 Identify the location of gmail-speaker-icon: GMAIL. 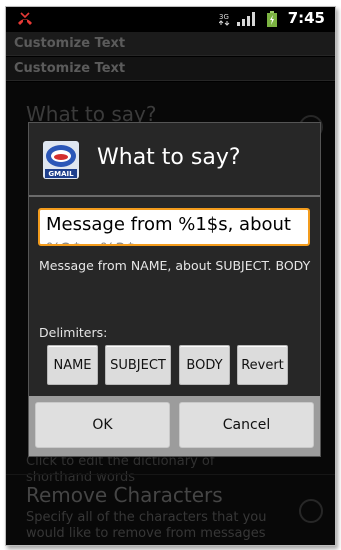
(61, 160).